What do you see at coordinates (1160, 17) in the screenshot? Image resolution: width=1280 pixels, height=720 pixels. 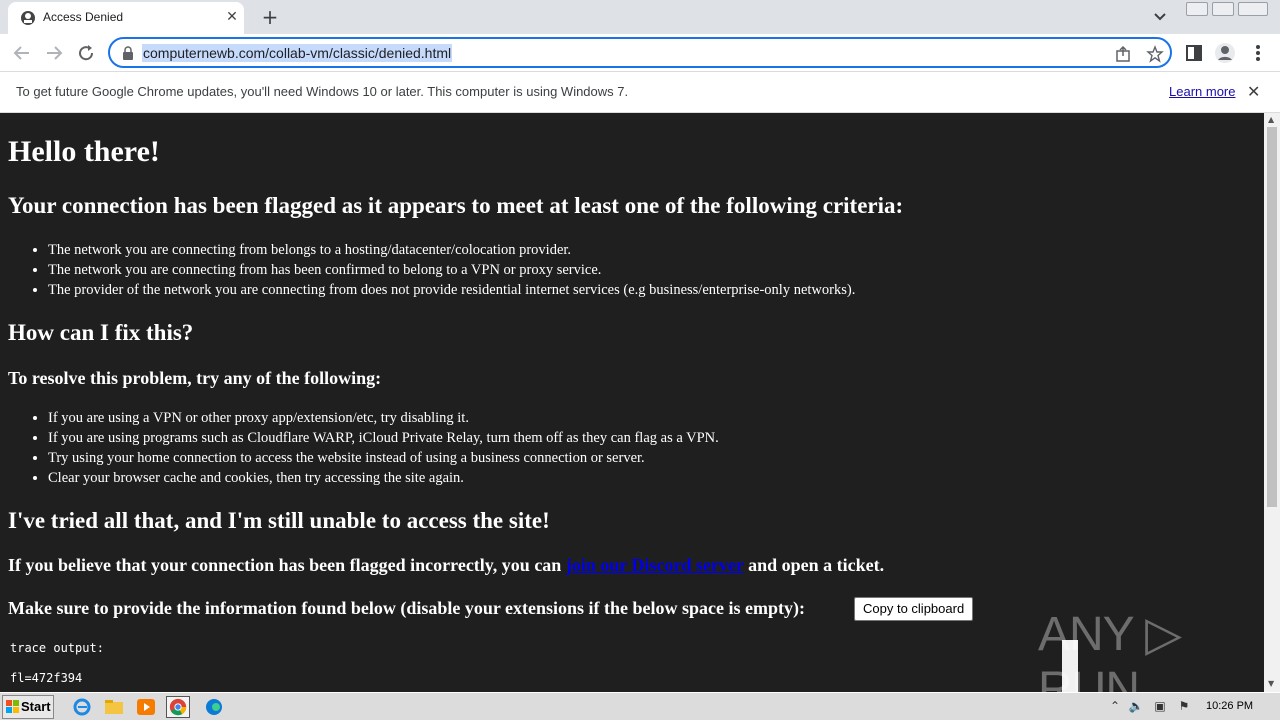 I see `chevron-down-icon` at bounding box center [1160, 17].